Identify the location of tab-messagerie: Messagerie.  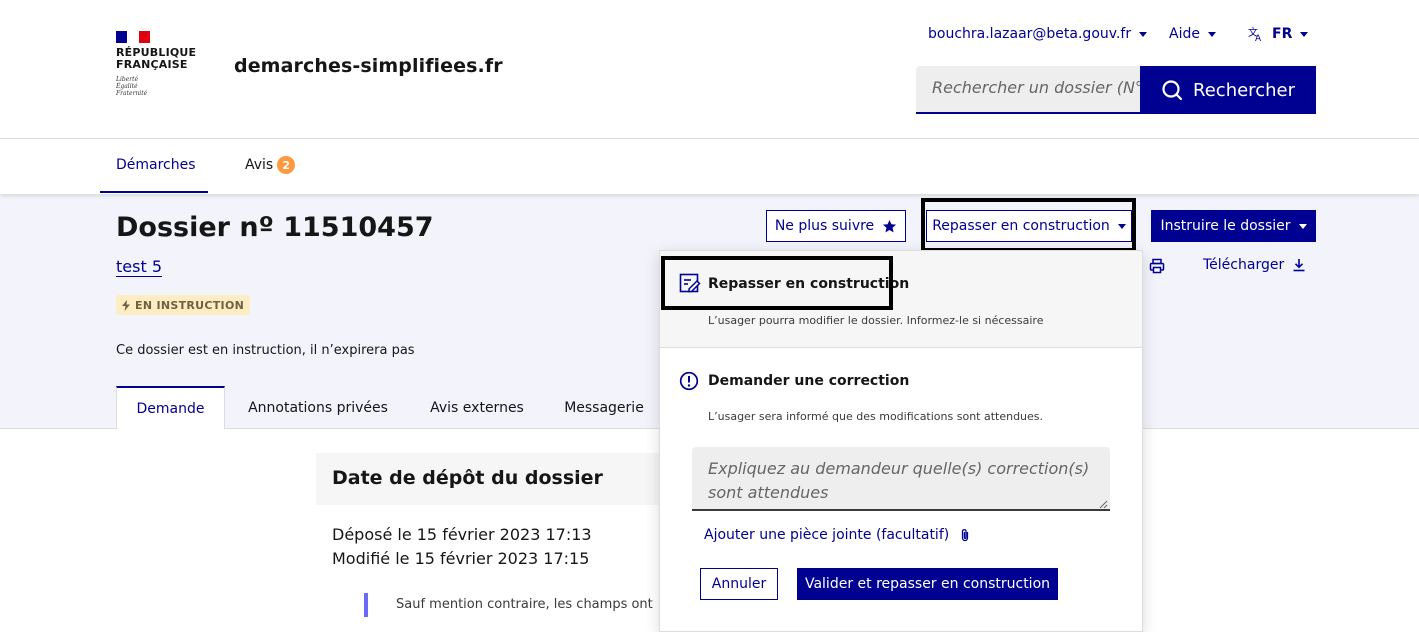
(604, 407).